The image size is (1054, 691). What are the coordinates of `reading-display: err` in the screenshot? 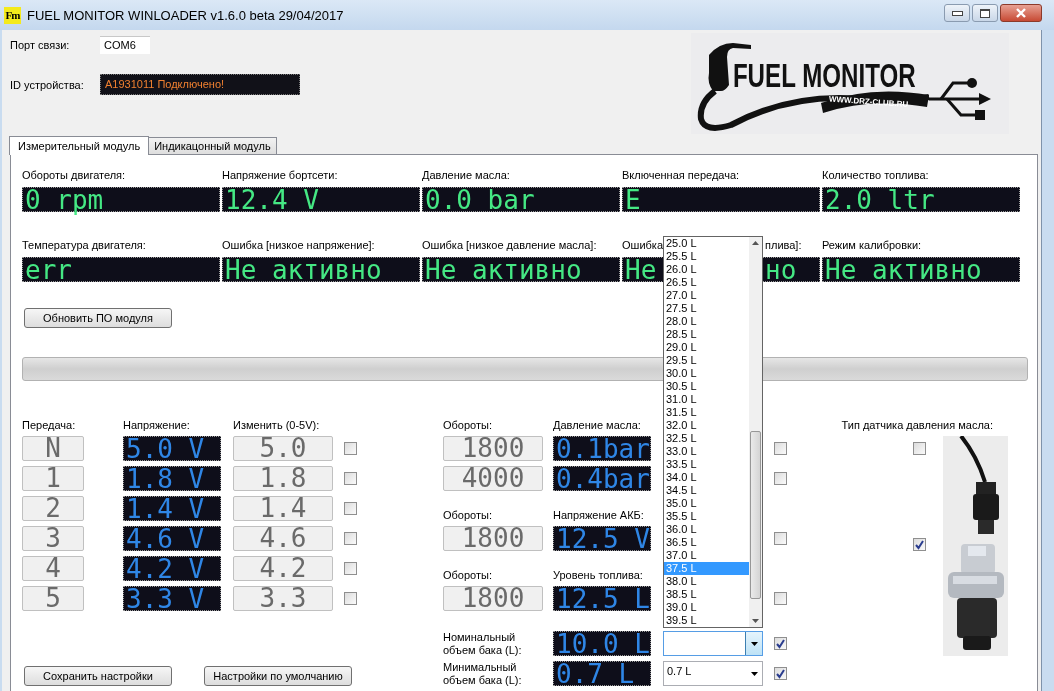 It's located at (121, 269).